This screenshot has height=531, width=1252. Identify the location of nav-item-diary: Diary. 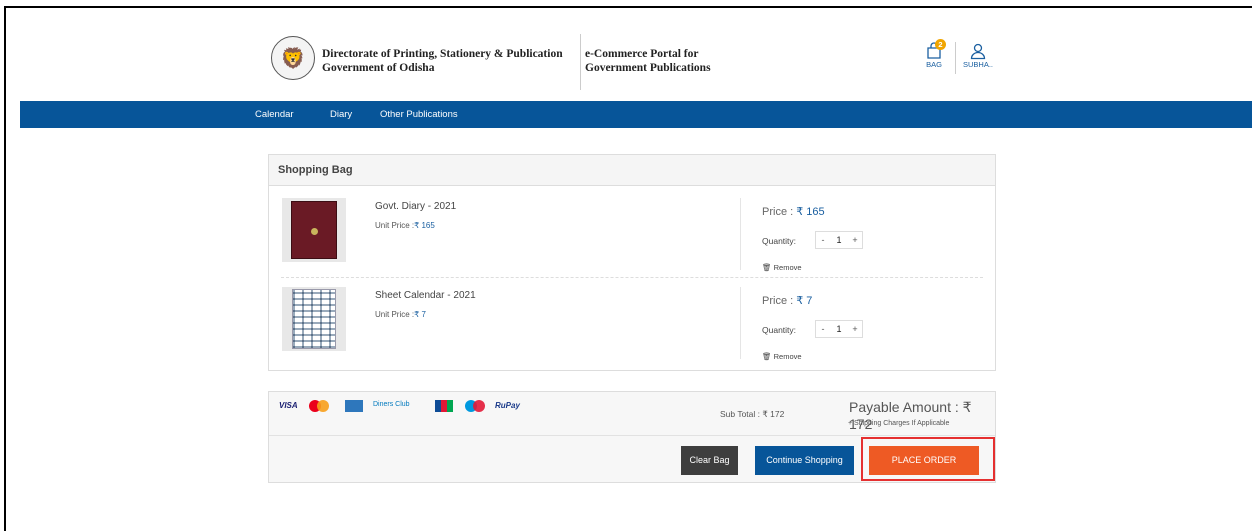
(341, 114).